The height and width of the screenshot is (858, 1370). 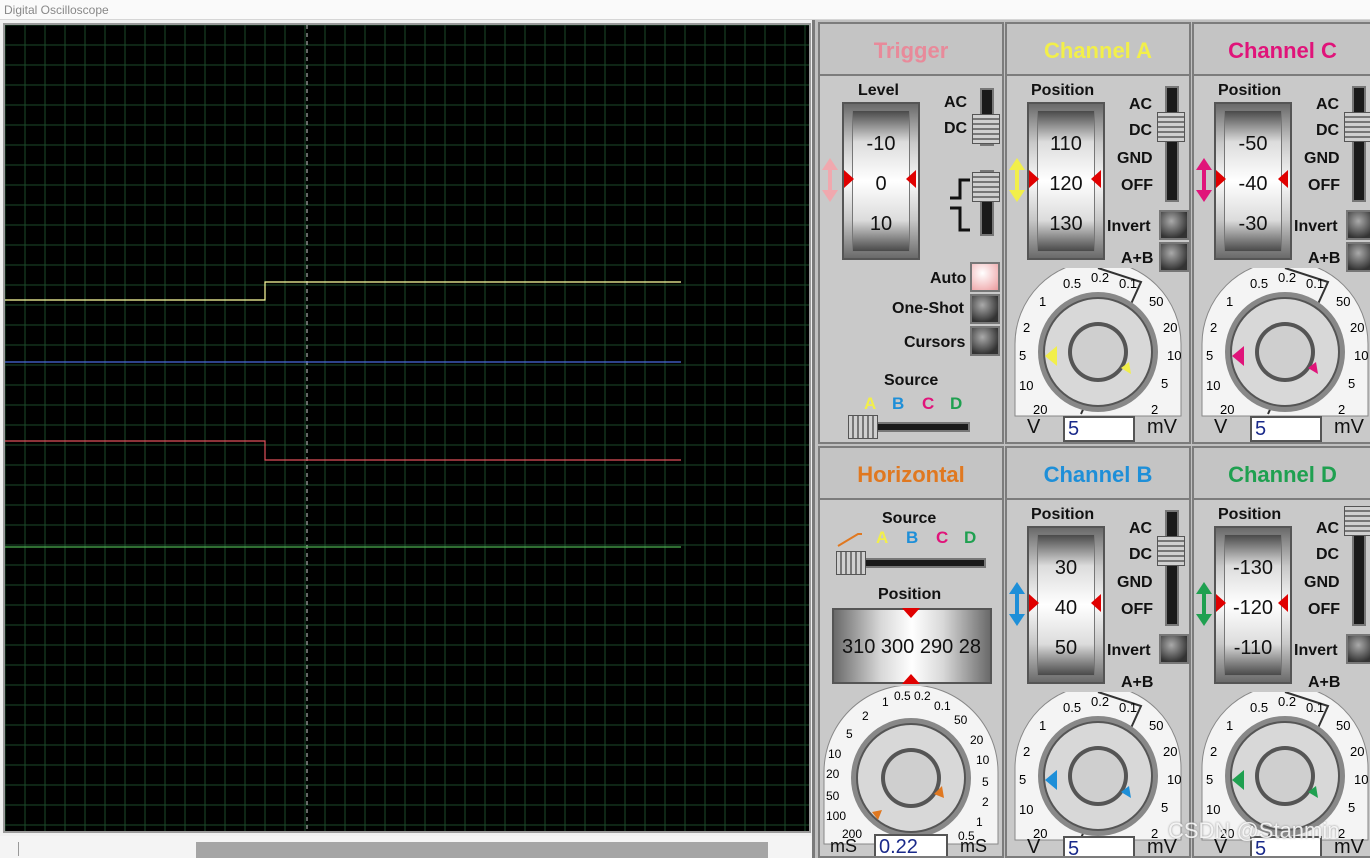 What do you see at coordinates (1316, 226) in the screenshot?
I see `channel-c-invert-label: Invert` at bounding box center [1316, 226].